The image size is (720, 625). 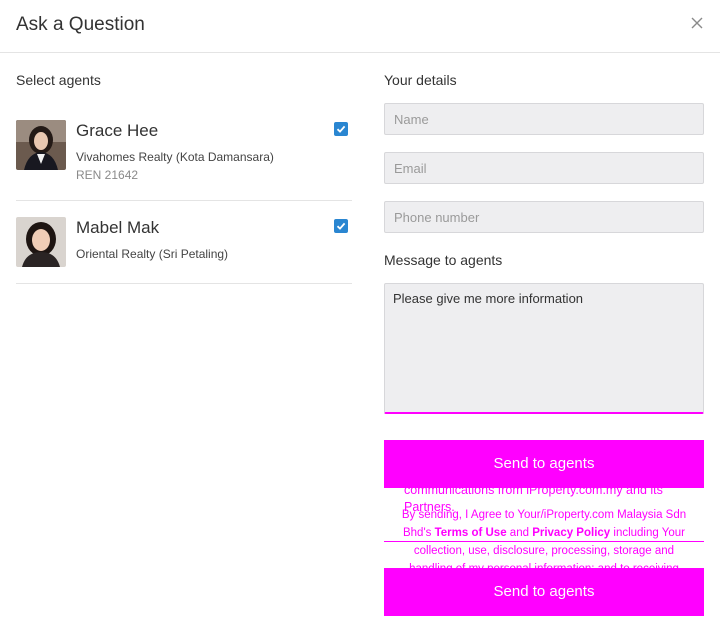 What do you see at coordinates (544, 217) in the screenshot?
I see `phone-field` at bounding box center [544, 217].